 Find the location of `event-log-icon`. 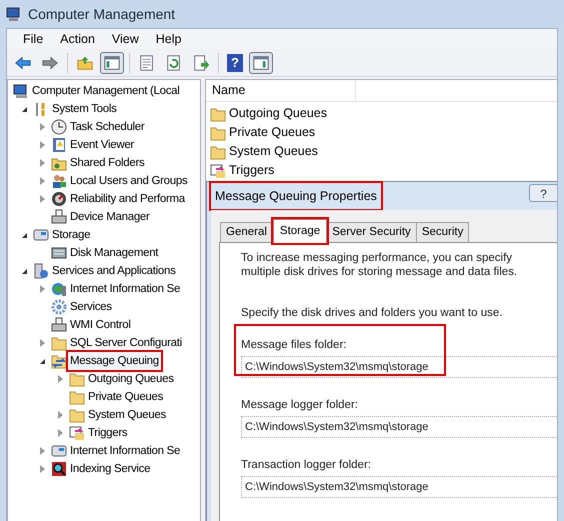

event-log-icon is located at coordinates (59, 145).